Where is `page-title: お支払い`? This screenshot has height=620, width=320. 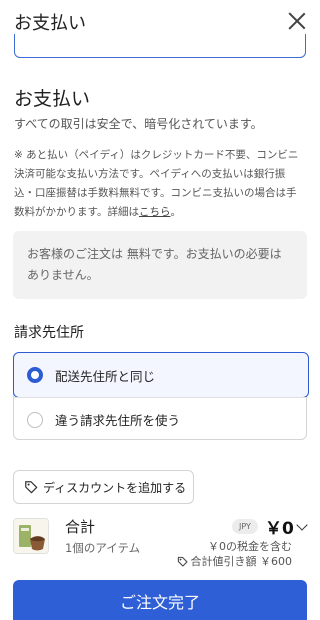
page-title: お支払い is located at coordinates (50, 23).